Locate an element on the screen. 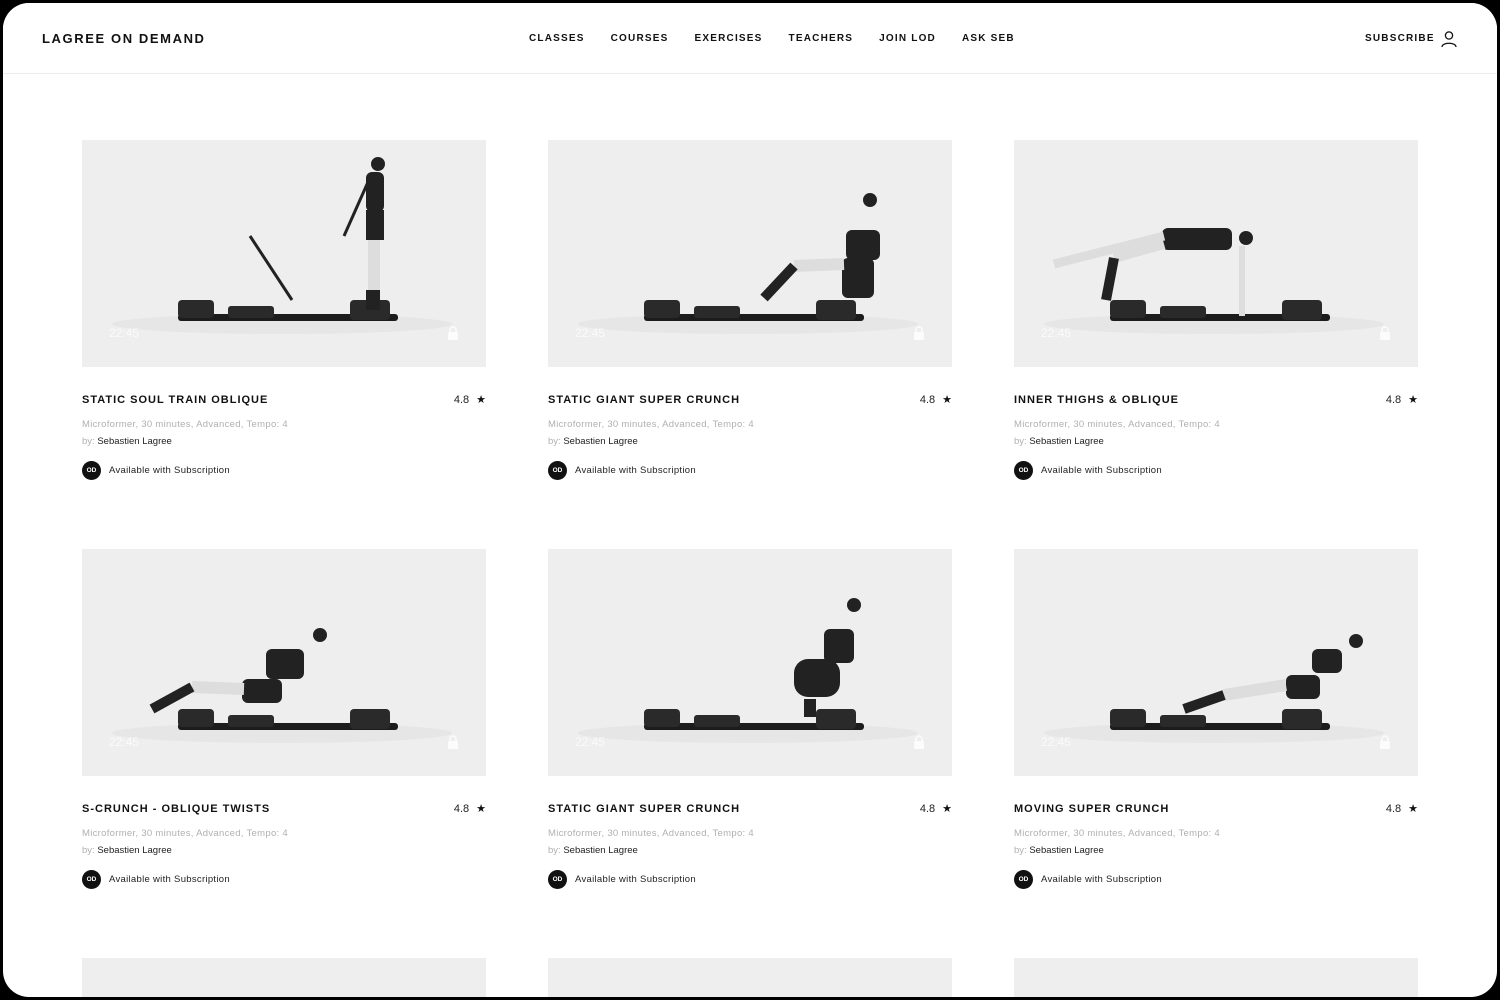 The width and height of the screenshot is (1500, 1000). card-title-row: S-CRUNCH - OBLIQUE TWISTS 4.8 ★ is located at coordinates (284, 810).